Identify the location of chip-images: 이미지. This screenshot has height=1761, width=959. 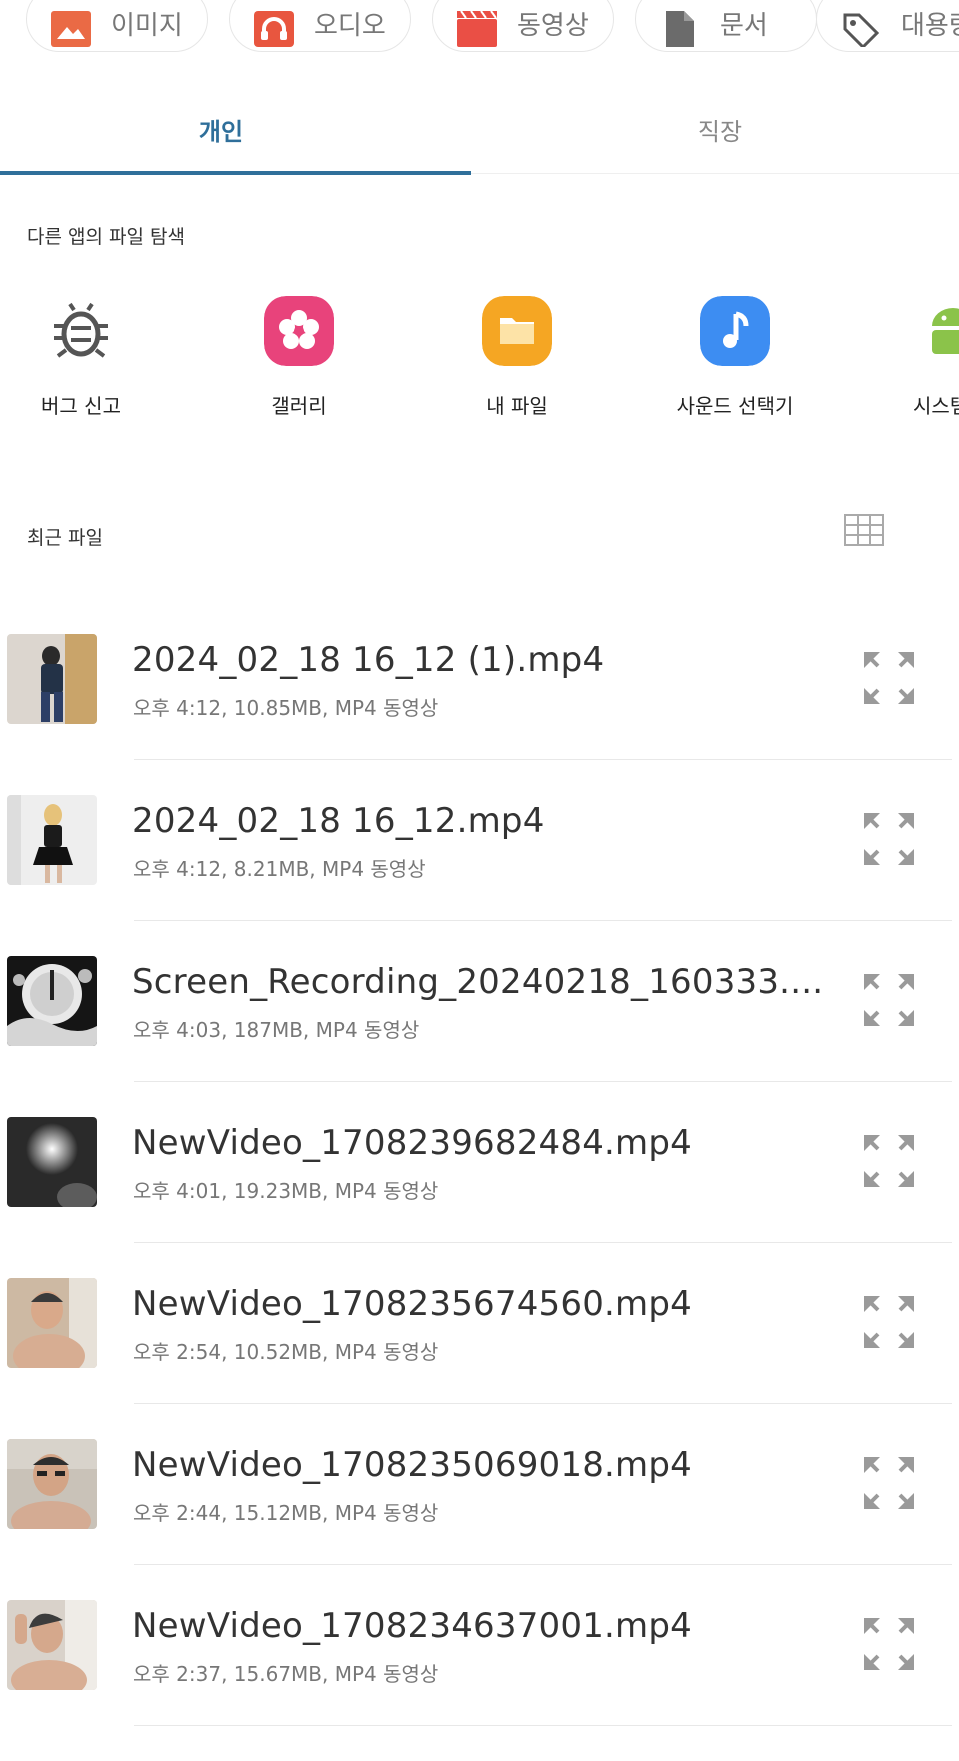
(117, 26).